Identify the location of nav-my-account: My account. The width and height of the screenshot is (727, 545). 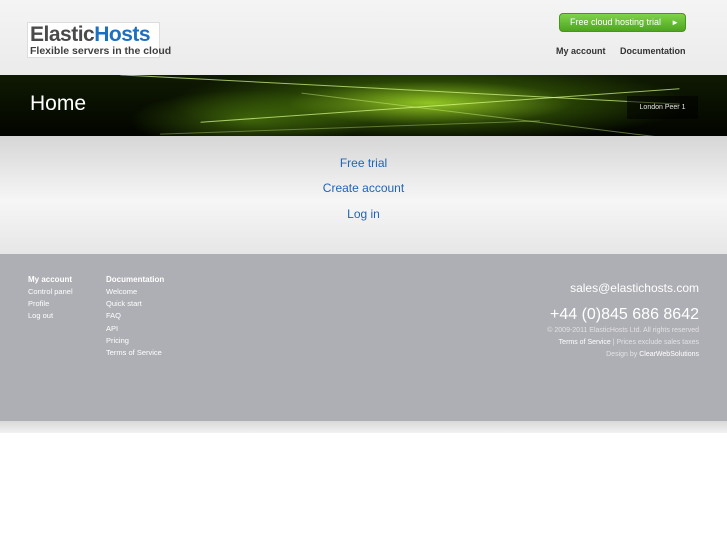
(581, 51).